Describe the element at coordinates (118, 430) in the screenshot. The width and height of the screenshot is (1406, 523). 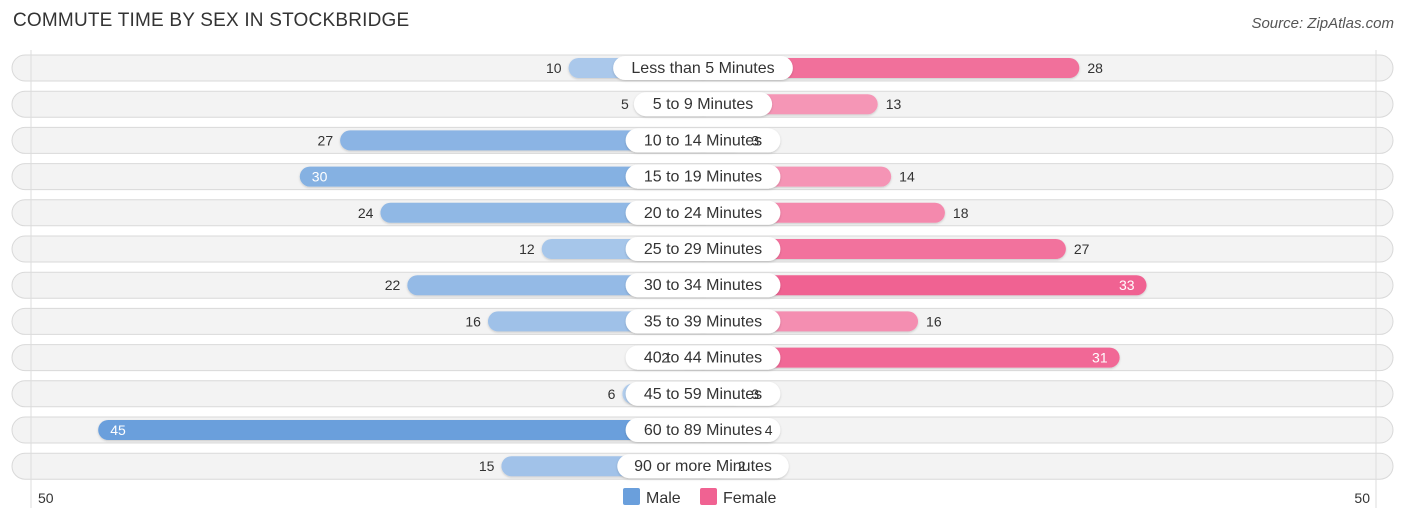
I see `value-label-male: 45` at that location.